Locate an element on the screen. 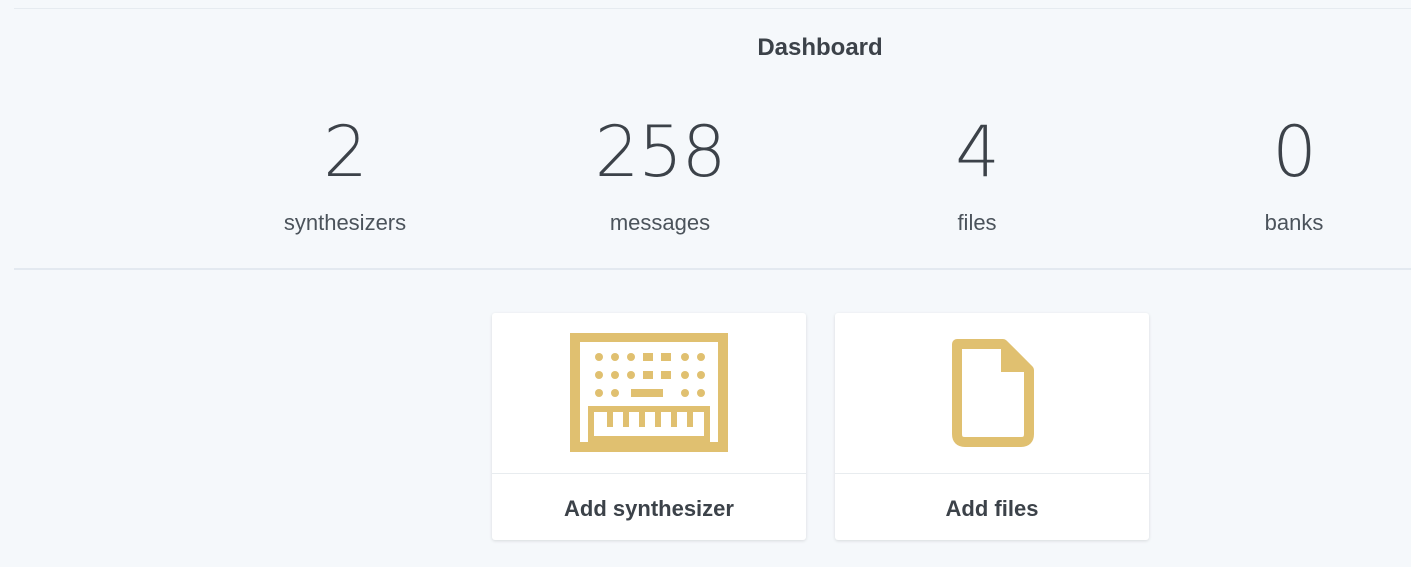 This screenshot has height=567, width=1411. stat-value: 258 is located at coordinates (660, 152).